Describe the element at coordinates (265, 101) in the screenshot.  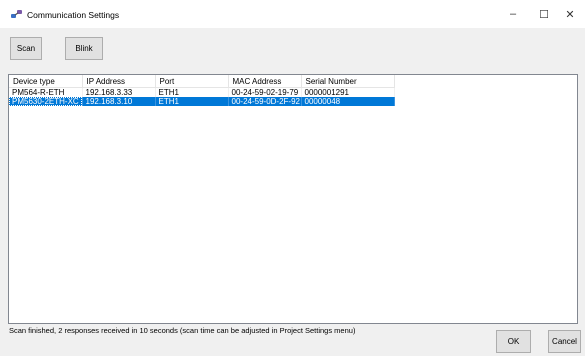
I see `cell-mac-address: 00-24-59-0D-2F-92` at that location.